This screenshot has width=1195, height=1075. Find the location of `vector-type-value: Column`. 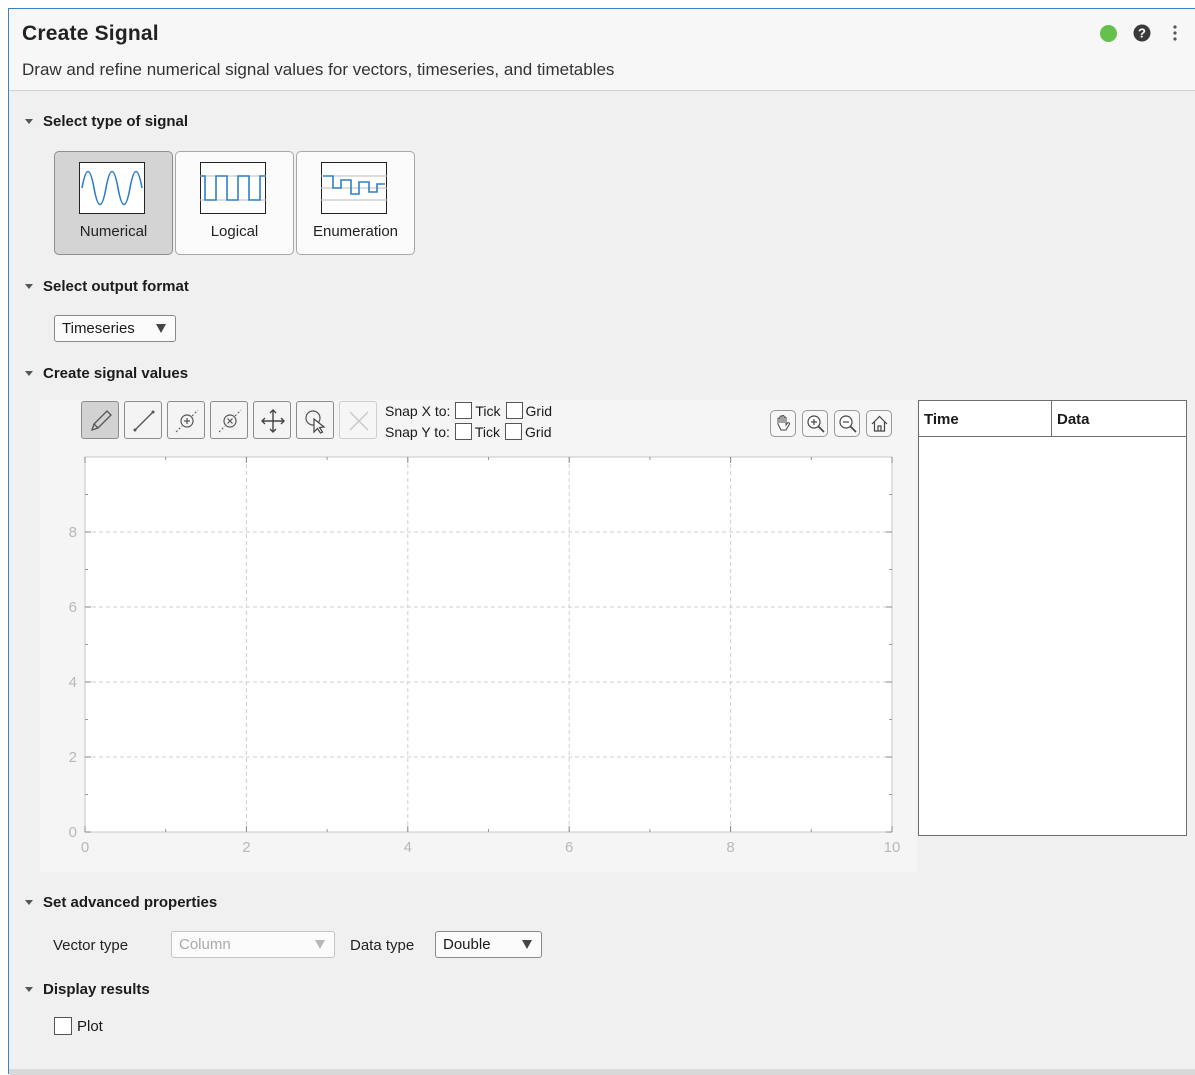

vector-type-value: Column is located at coordinates (205, 944).